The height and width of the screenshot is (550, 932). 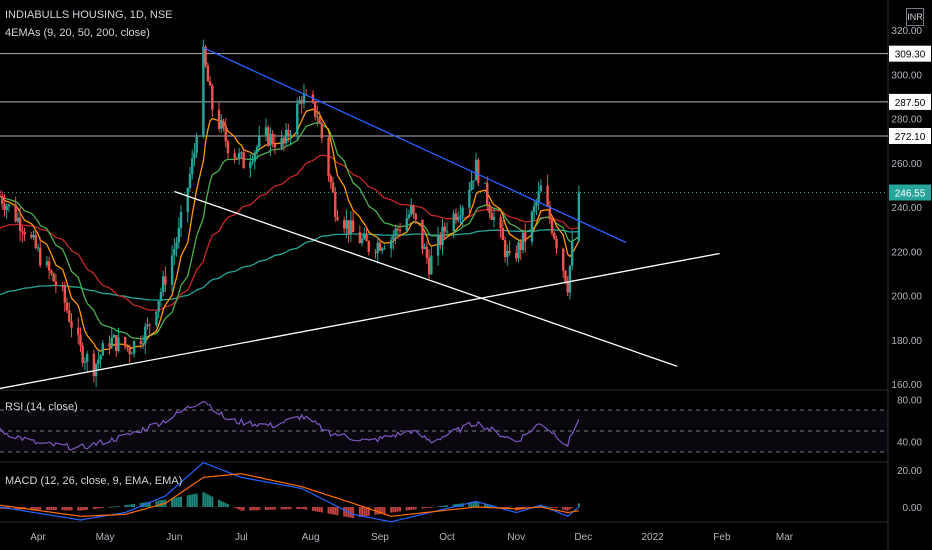 I want to click on rsi-label: RSI (14, close), so click(x=41, y=407).